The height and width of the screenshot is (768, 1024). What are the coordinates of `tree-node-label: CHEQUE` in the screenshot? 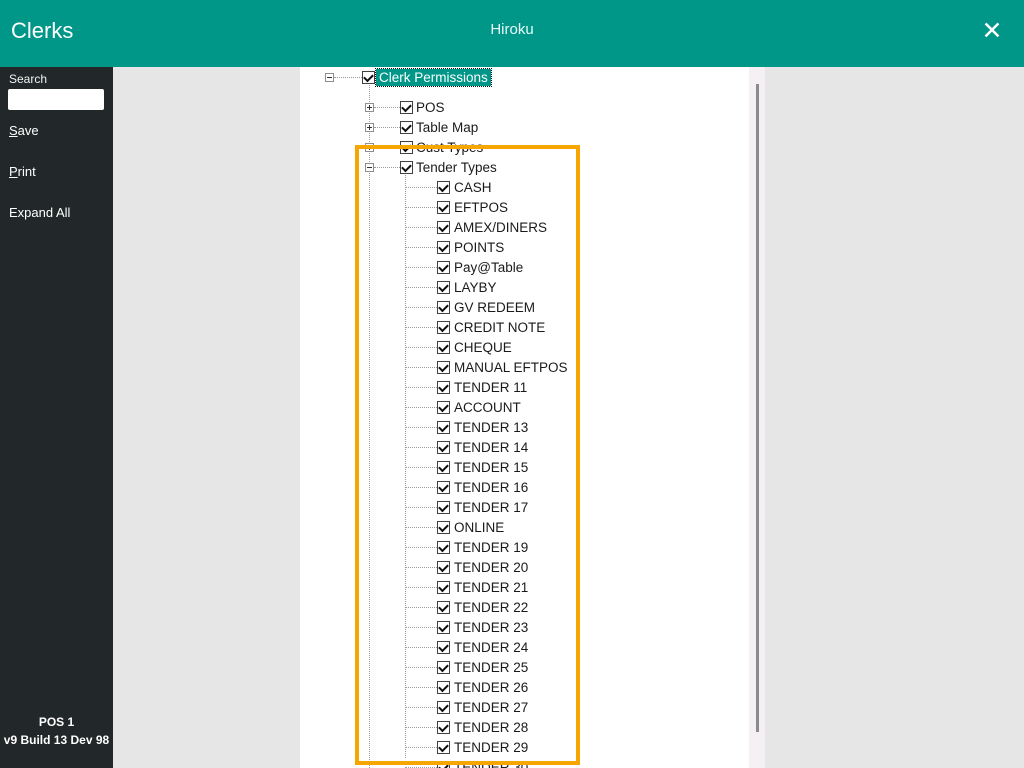 It's located at (483, 347).